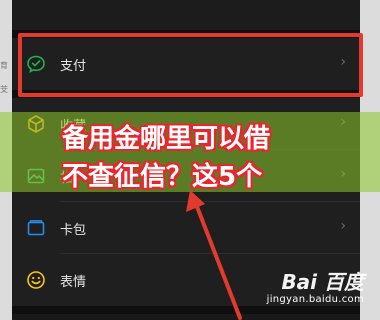  I want to click on background-text-fragment: 芠, so click(4, 89).